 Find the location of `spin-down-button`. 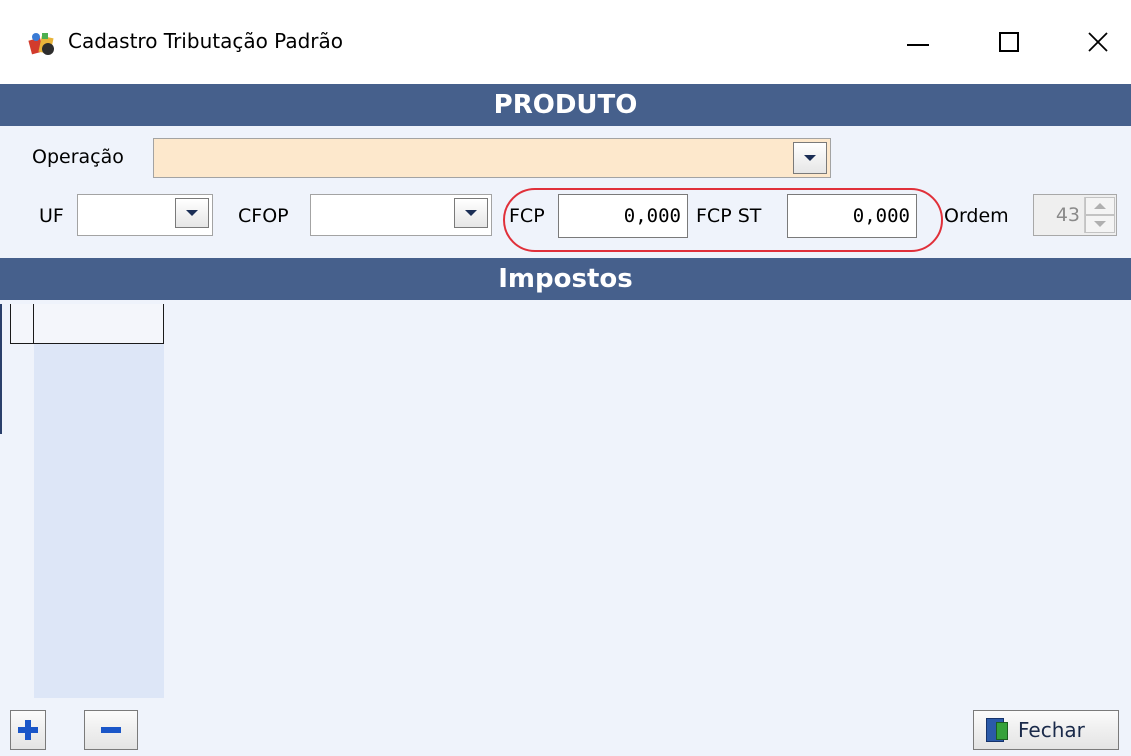

spin-down-button is located at coordinates (1100, 224).